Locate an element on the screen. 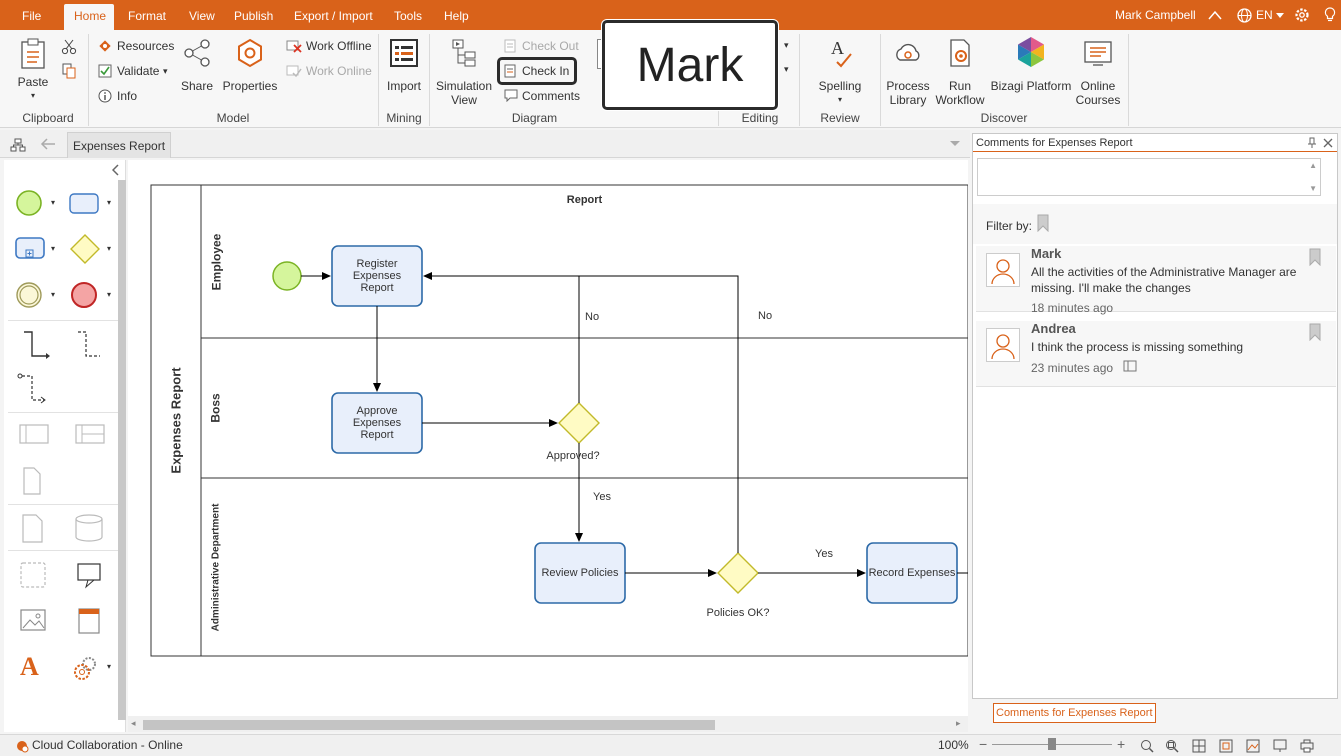  pool-icon is located at coordinates (34, 434).